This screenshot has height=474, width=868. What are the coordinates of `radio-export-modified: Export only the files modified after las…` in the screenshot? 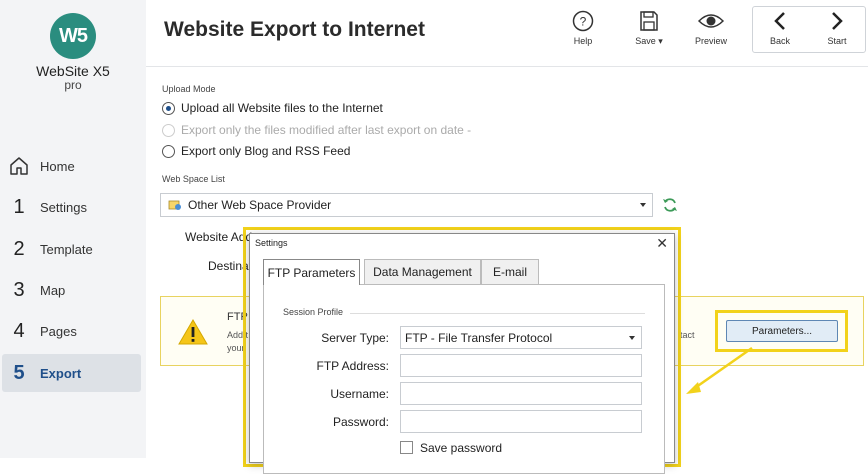 It's located at (316, 130).